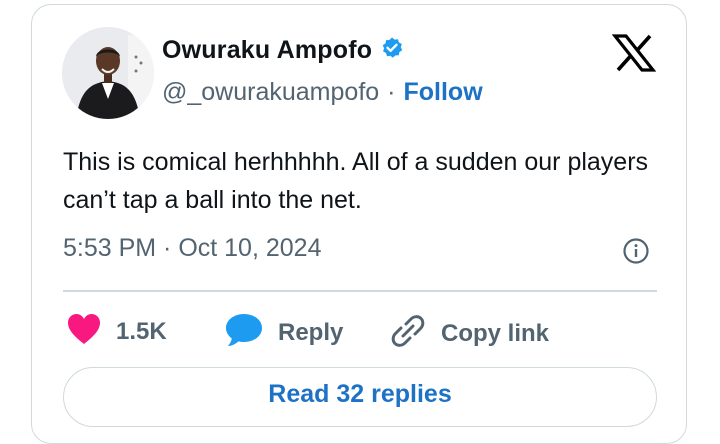  I want to click on author-handle-row: @_owurakuampofo · Follow, so click(322, 92).